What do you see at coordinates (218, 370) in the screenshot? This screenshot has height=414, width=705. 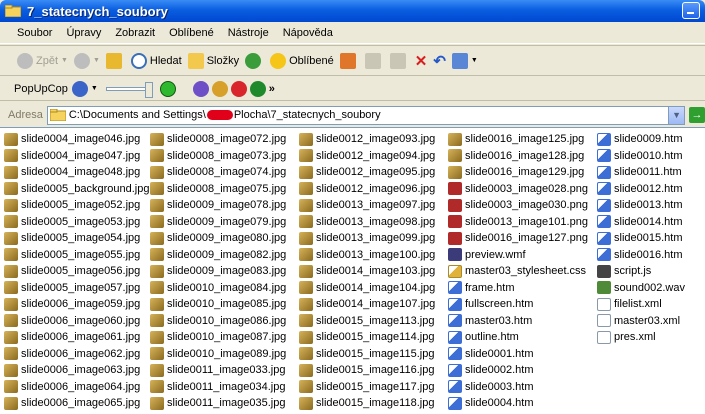 I see `file-item: slide0011_image033.jpg` at bounding box center [218, 370].